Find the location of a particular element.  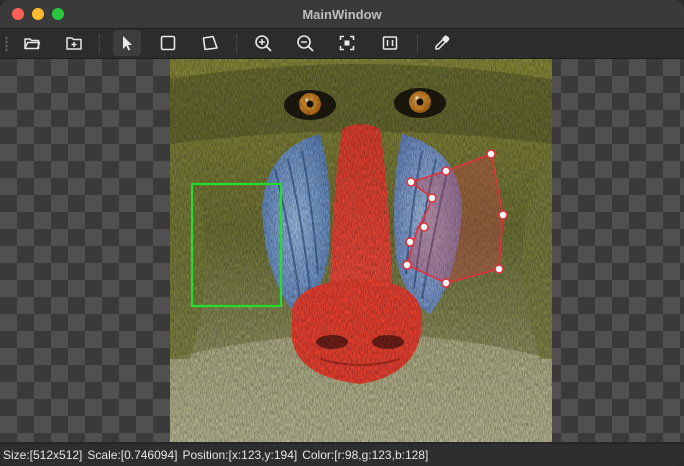

polygon-tool-button is located at coordinates (210, 43).